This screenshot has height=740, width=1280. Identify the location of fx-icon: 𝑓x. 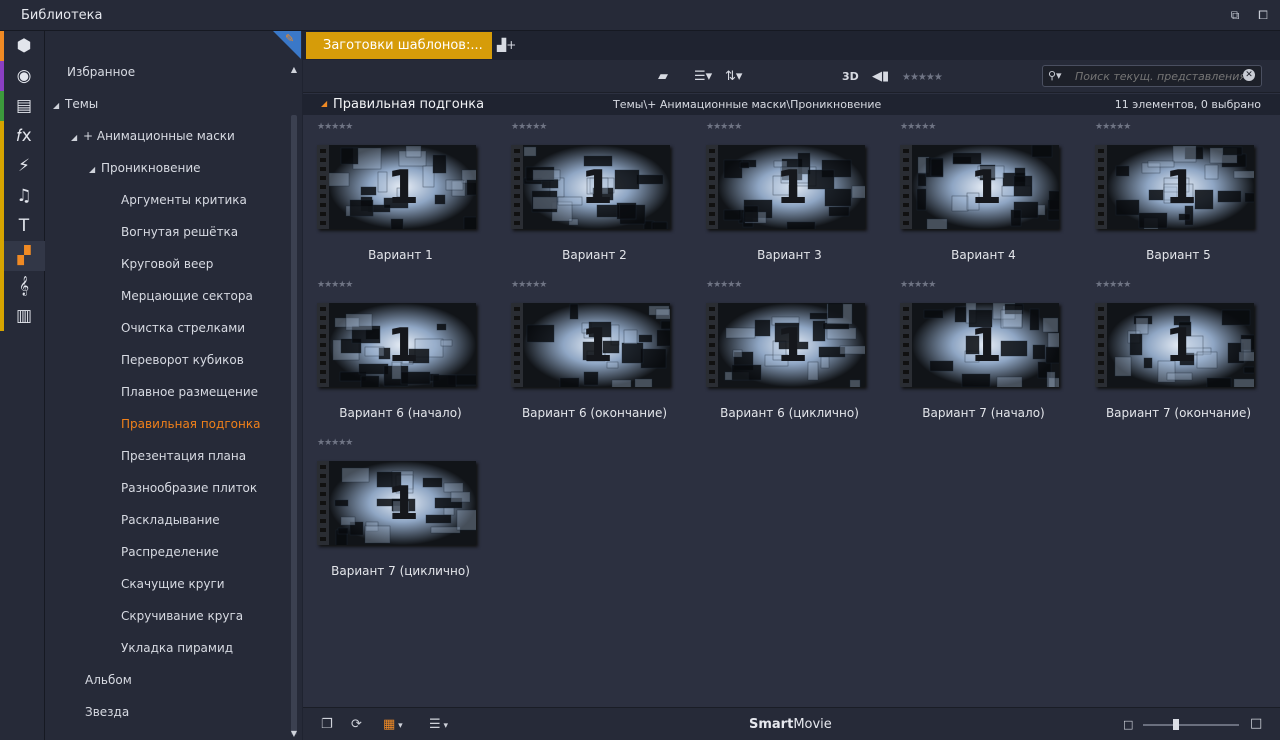
(24, 136).